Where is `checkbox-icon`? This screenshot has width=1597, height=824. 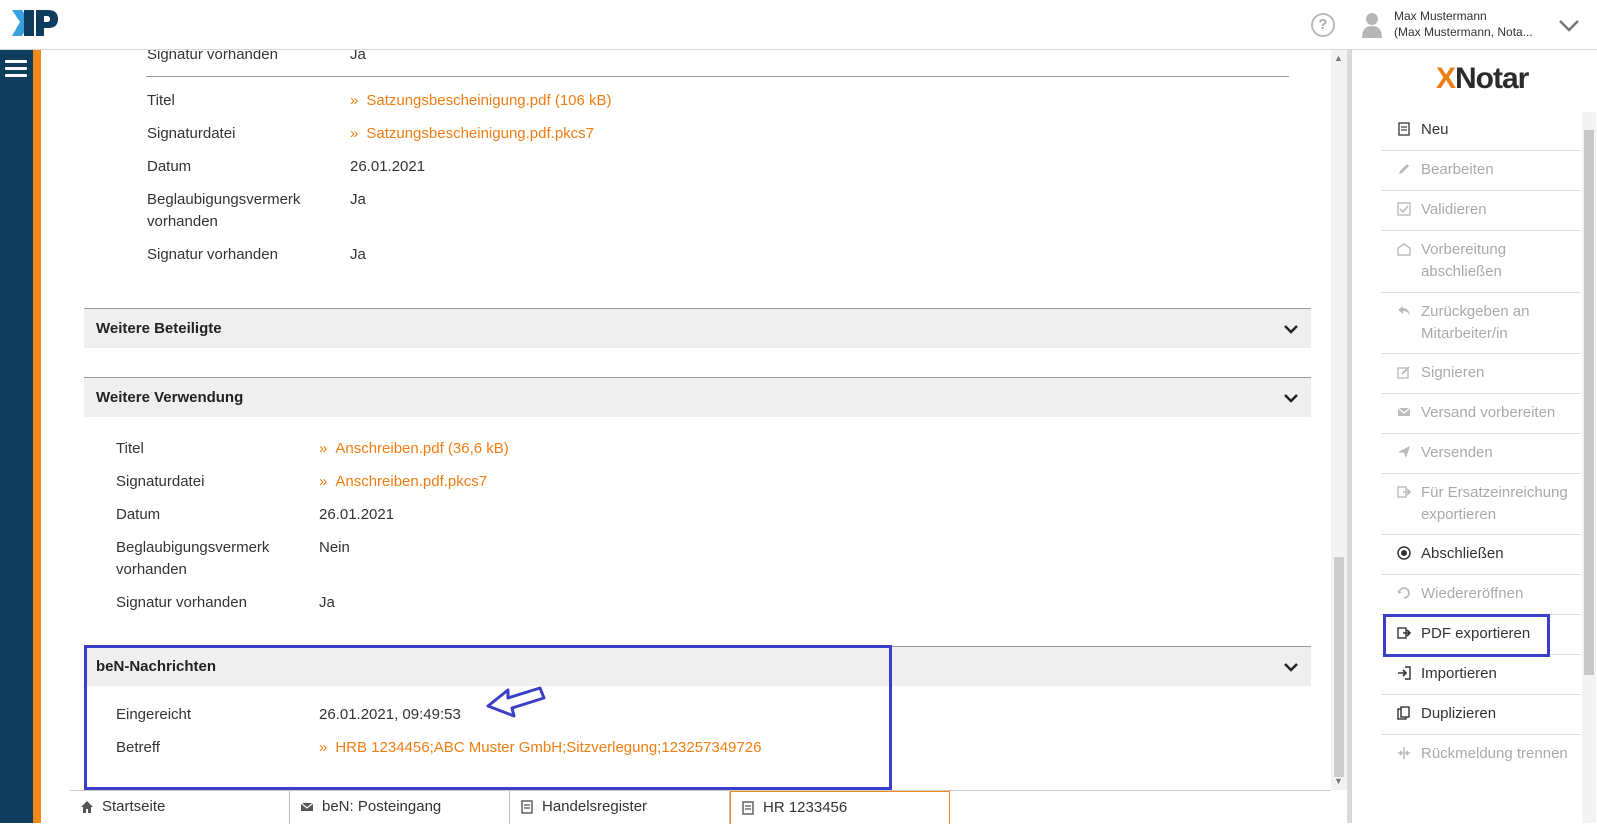
checkbox-icon is located at coordinates (1404, 209).